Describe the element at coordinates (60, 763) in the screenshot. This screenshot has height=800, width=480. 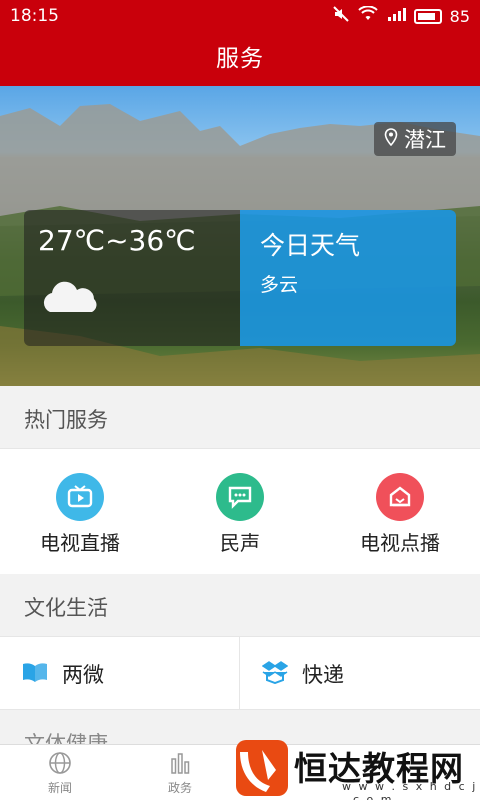
I see `globe-icon` at that location.